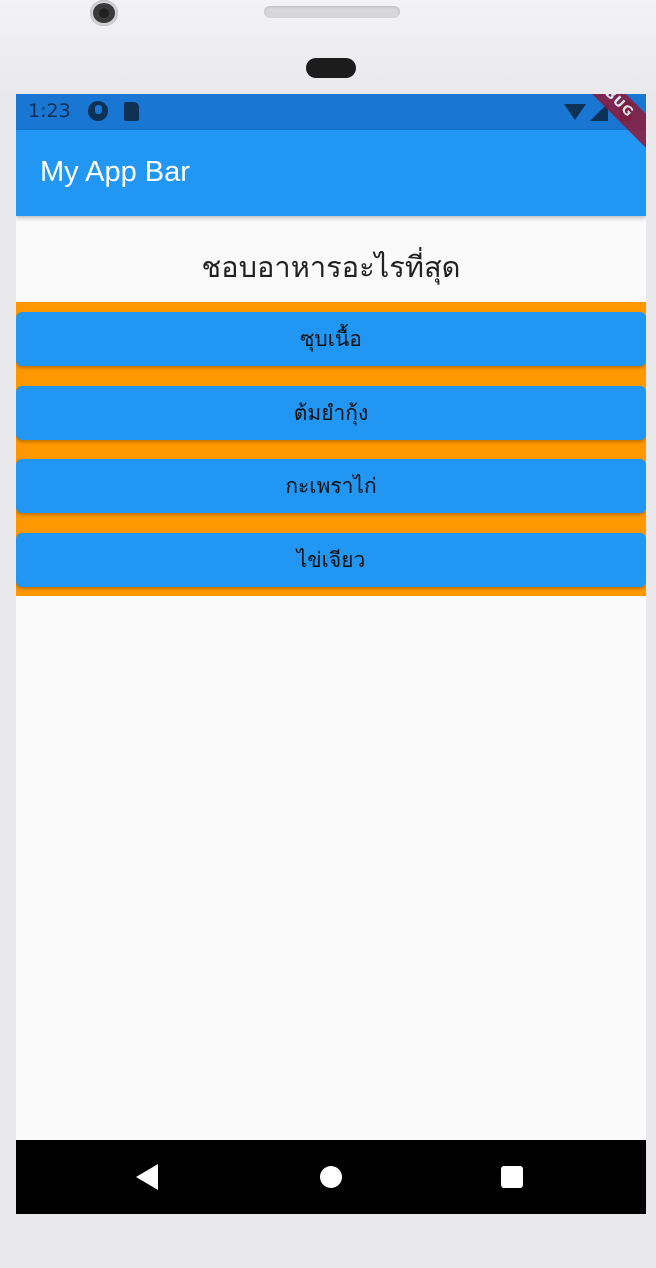 This screenshot has width=656, height=1268. I want to click on status-bar: 1:23, so click(331, 112).